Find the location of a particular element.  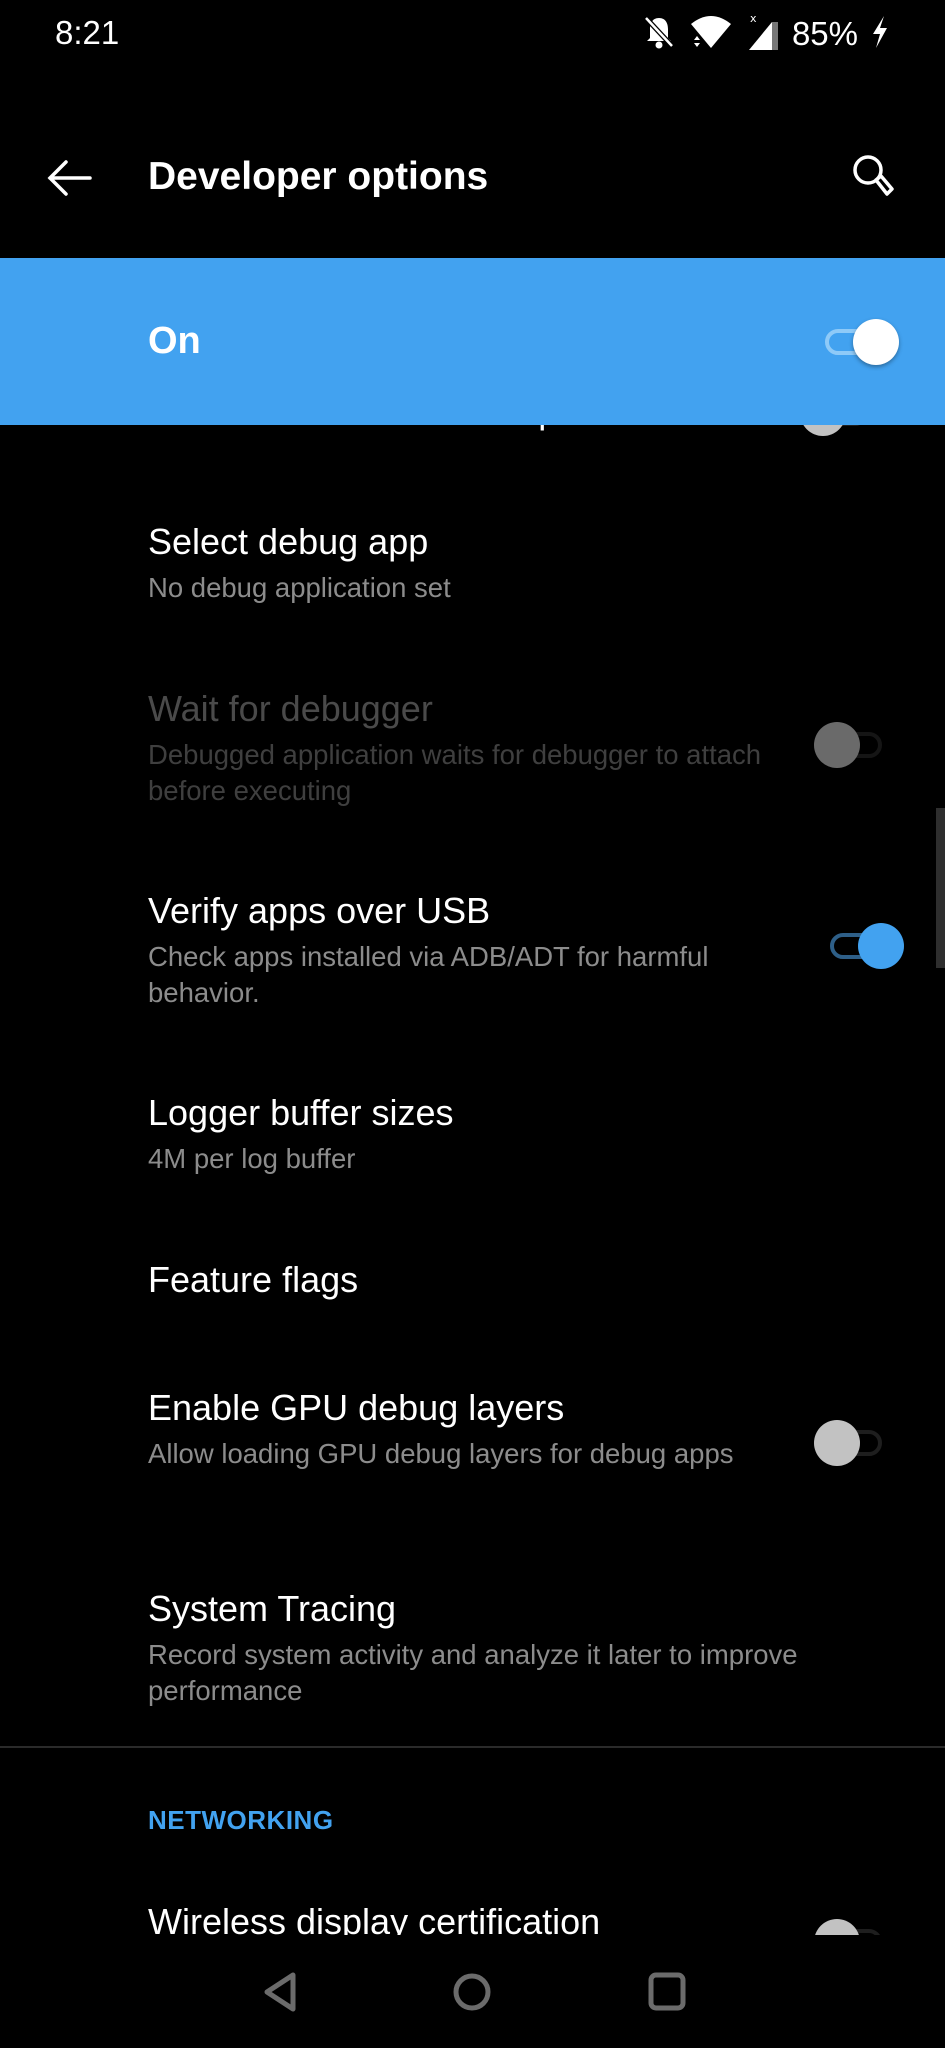

toggle-verify-apps-usb is located at coordinates (862, 946).